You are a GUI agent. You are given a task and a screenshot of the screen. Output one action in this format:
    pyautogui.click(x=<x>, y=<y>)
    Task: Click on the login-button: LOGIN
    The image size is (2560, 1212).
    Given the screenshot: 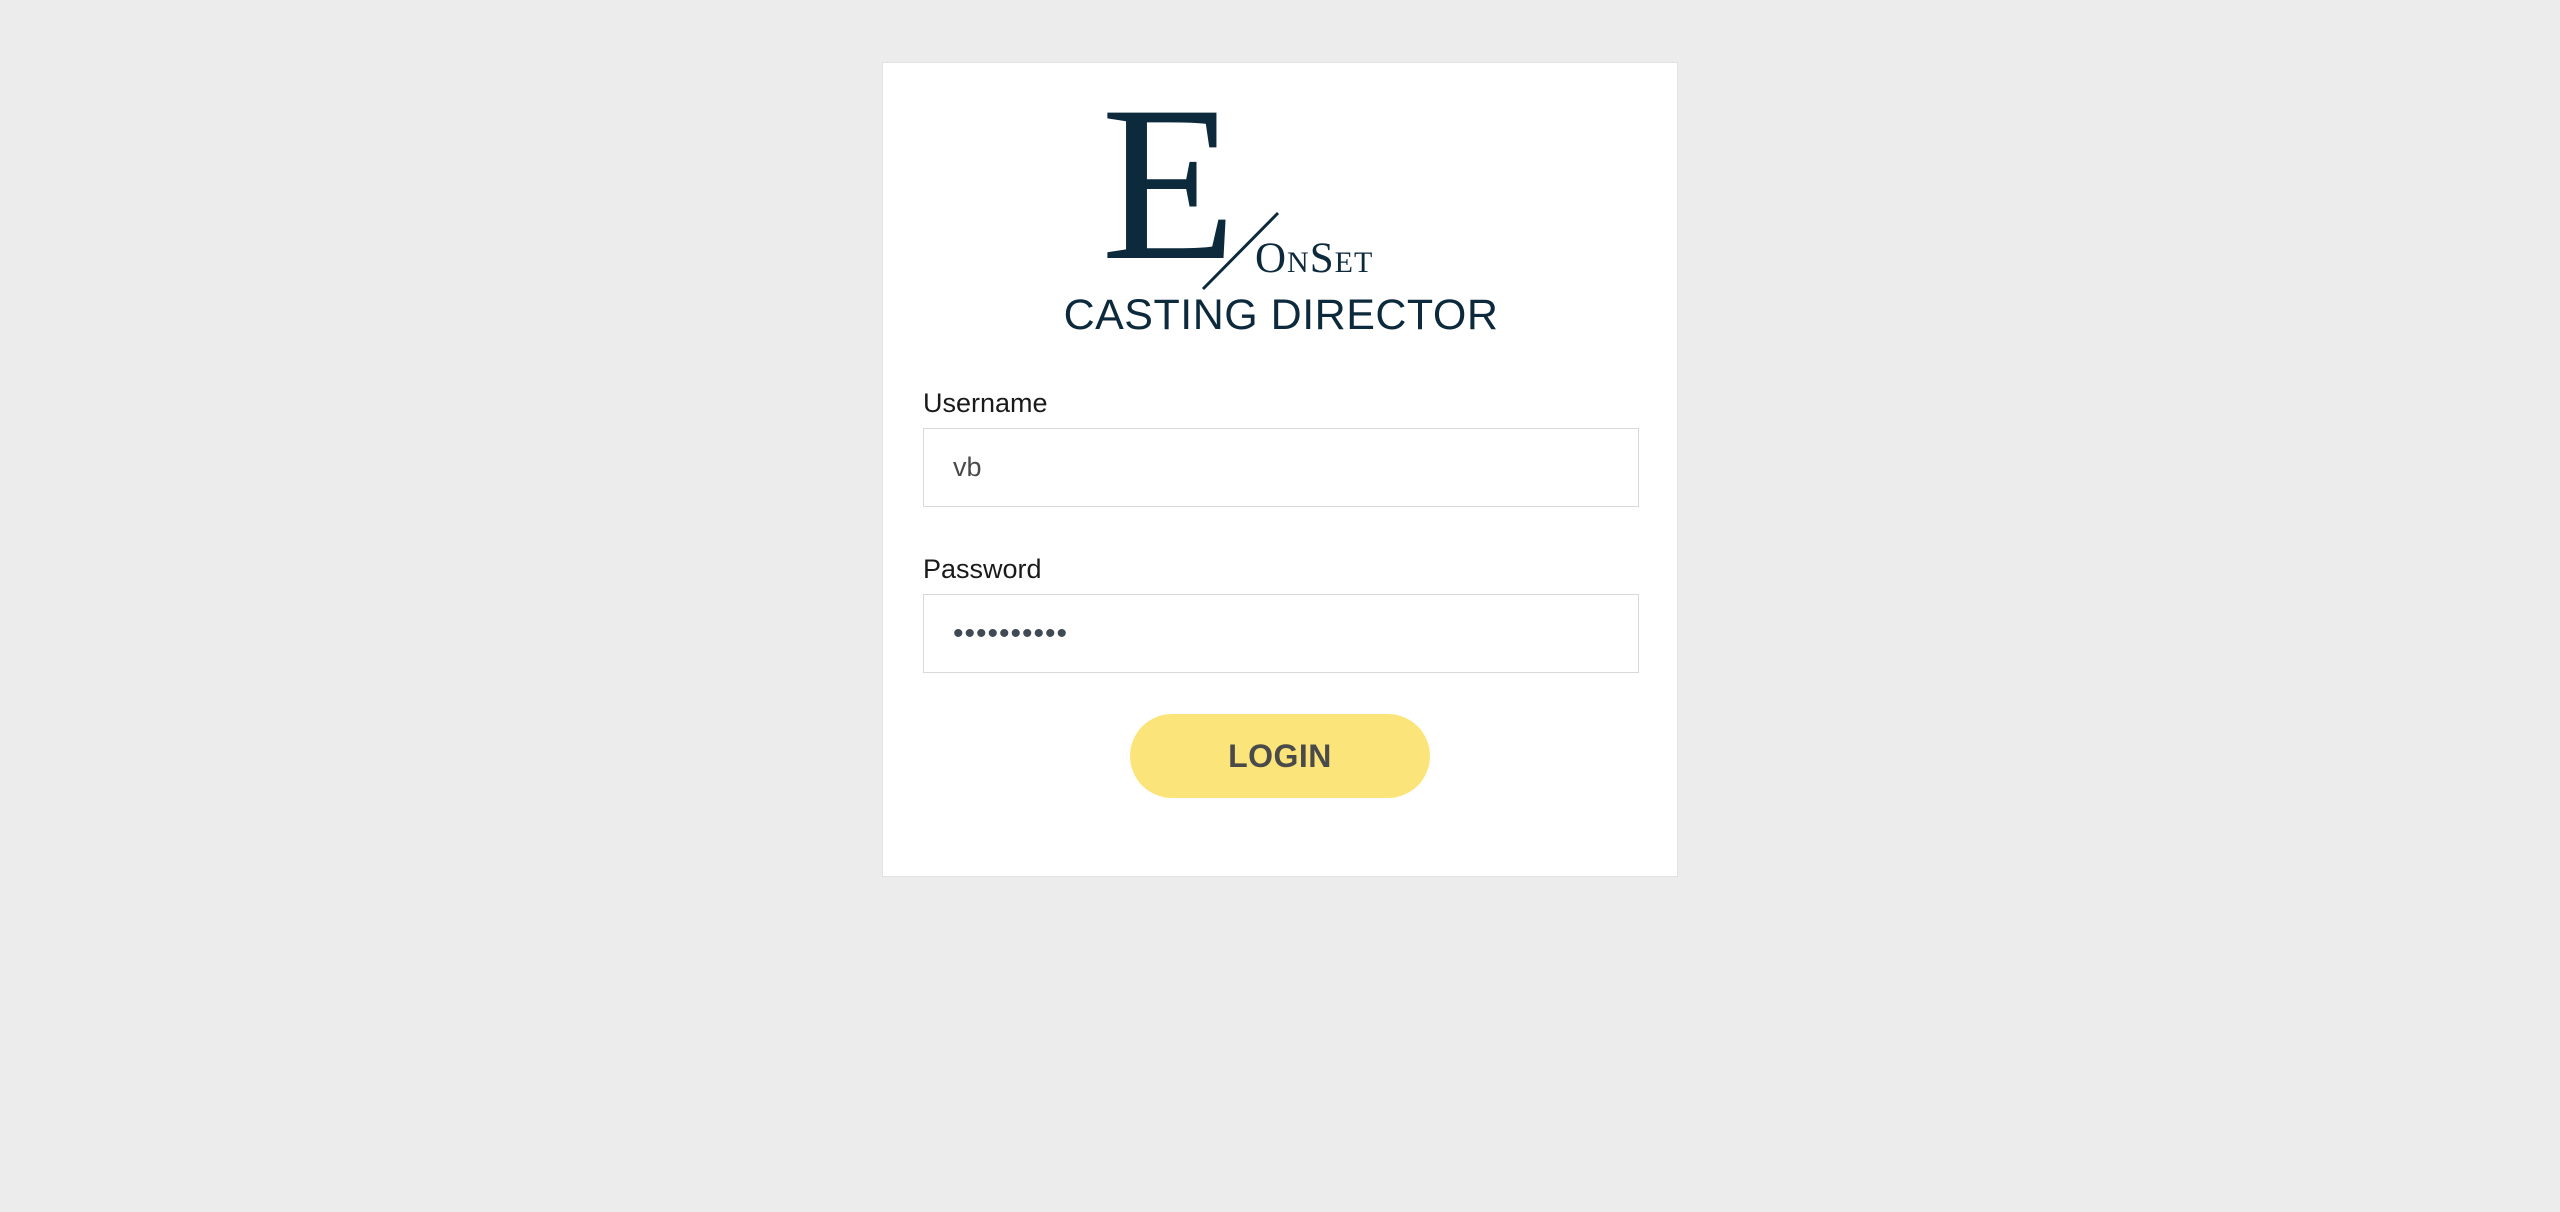 What is the action you would take?
    pyautogui.click(x=1280, y=756)
    